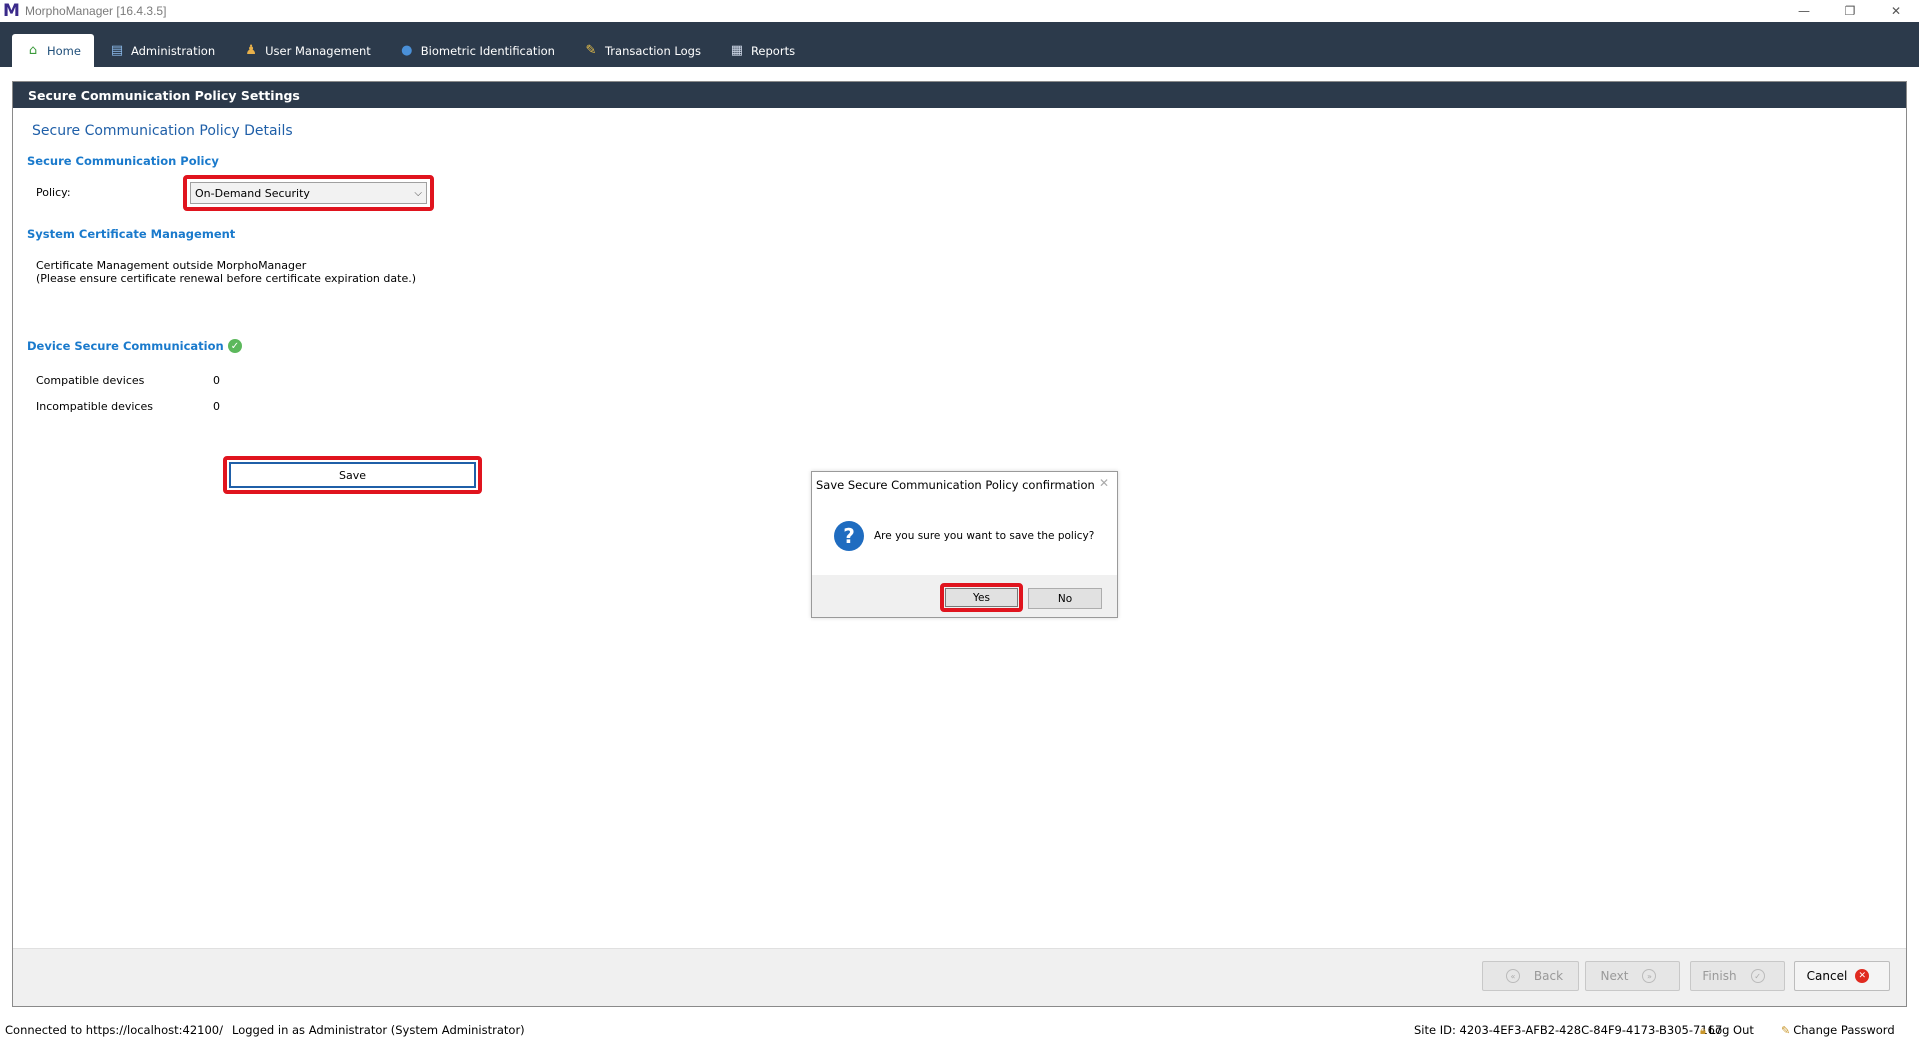  I want to click on yes-button-highlight: Yes, so click(981, 597).